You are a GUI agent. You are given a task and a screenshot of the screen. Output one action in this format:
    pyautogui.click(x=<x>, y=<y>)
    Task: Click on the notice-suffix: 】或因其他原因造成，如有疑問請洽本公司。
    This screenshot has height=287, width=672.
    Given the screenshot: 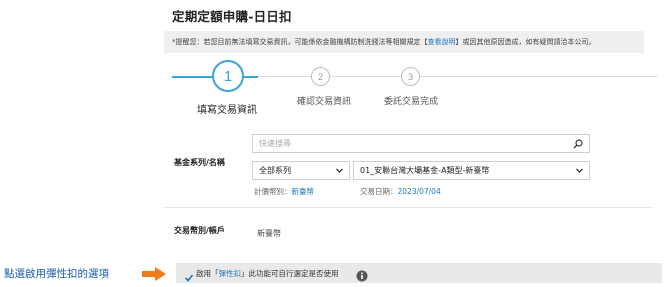 What is the action you would take?
    pyautogui.click(x=525, y=42)
    